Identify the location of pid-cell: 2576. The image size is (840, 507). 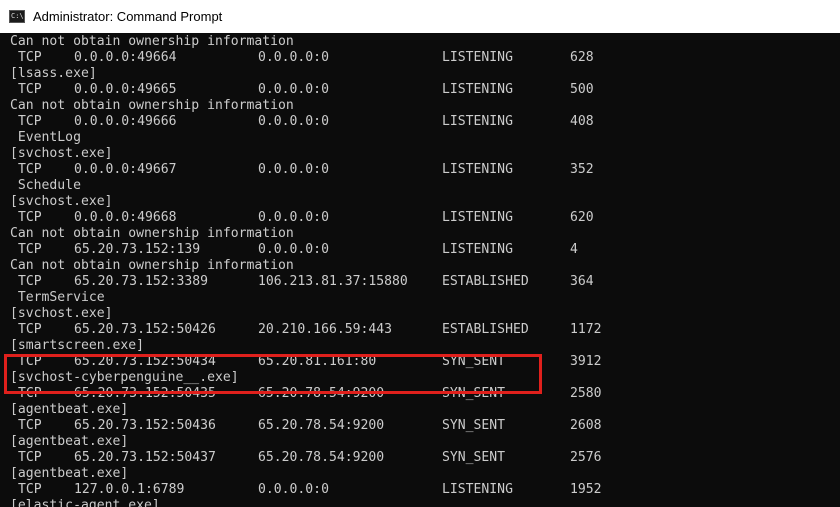
(586, 457).